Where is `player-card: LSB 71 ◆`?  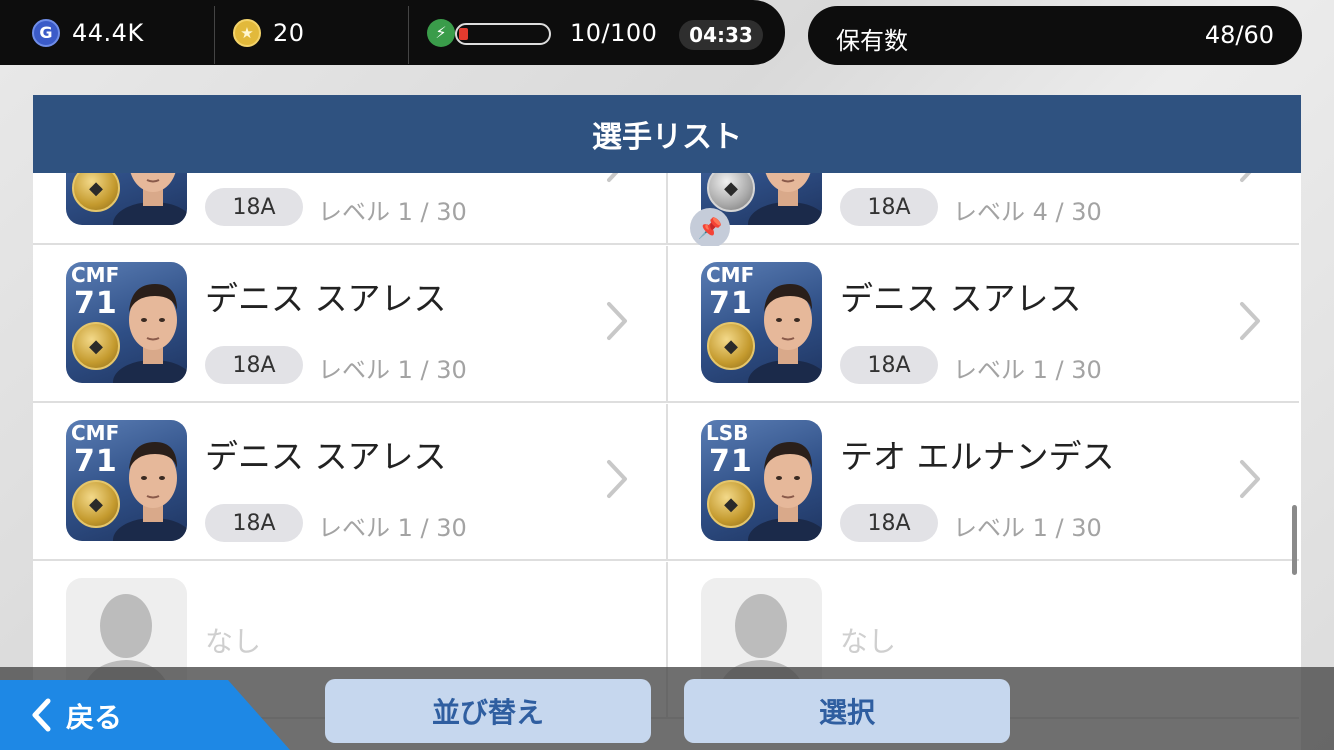 player-card: LSB 71 ◆ is located at coordinates (761, 480).